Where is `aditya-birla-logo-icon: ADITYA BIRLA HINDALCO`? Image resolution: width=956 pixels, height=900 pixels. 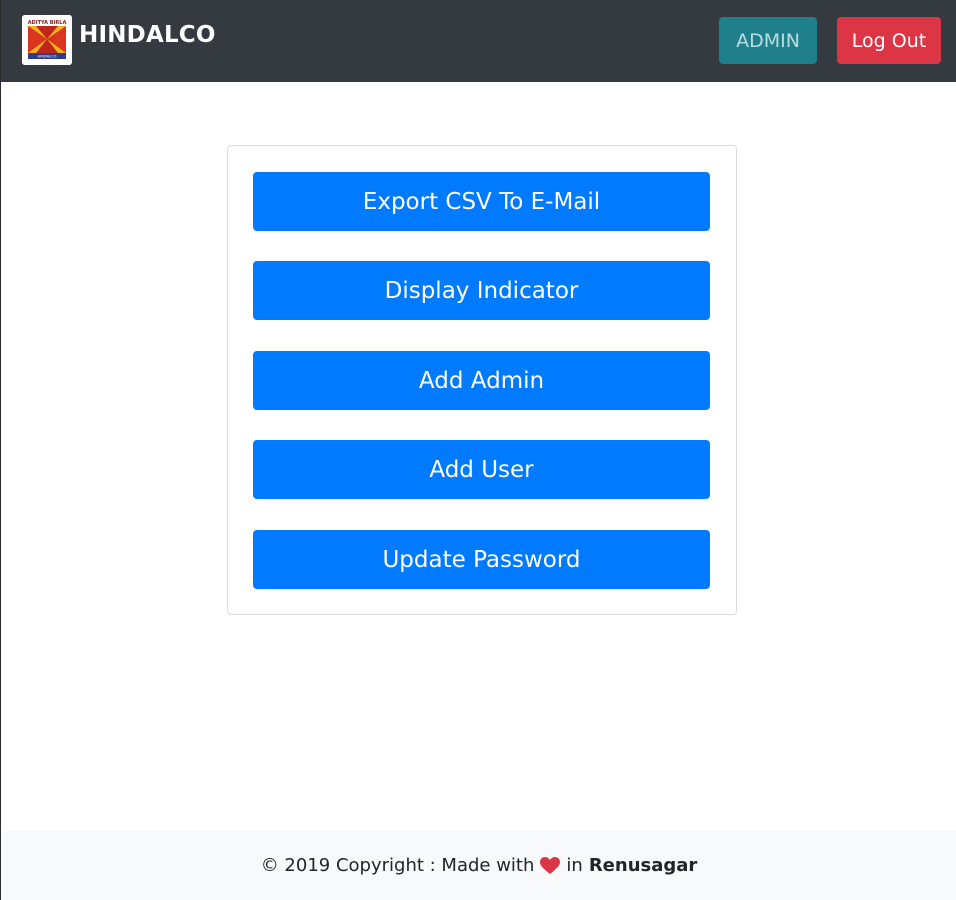
aditya-birla-logo-icon: ADITYA BIRLA HINDALCO is located at coordinates (47, 40).